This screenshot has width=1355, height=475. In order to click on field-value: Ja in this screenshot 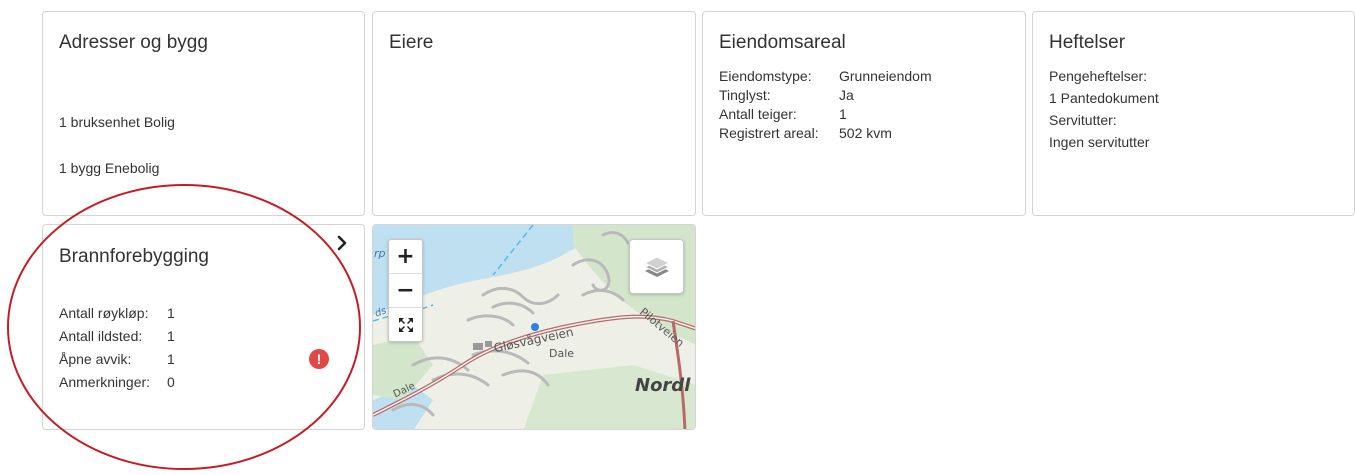, I will do `click(846, 95)`.